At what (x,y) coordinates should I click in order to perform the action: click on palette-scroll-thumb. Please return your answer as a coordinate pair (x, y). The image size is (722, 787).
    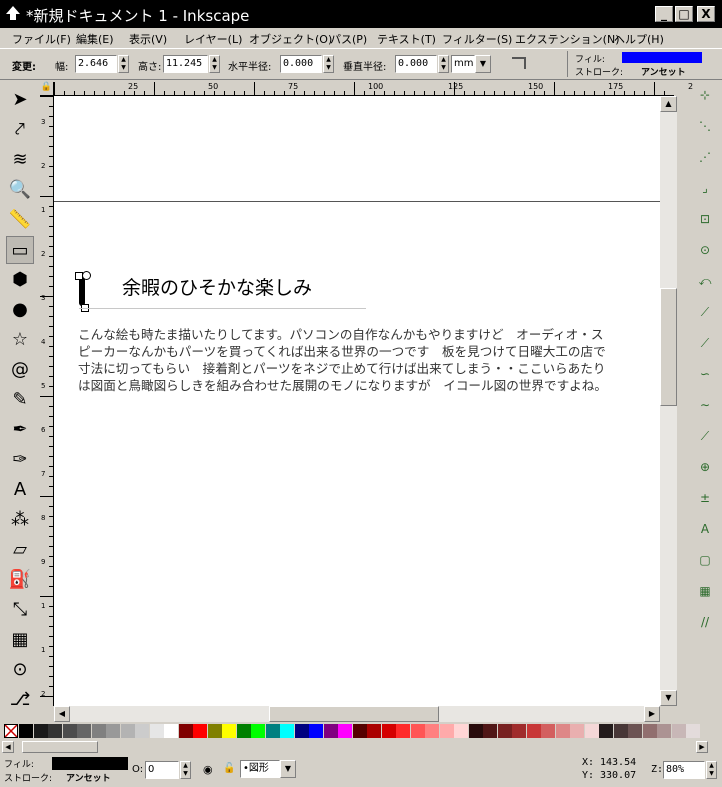
    Looking at the image, I should click on (60, 747).